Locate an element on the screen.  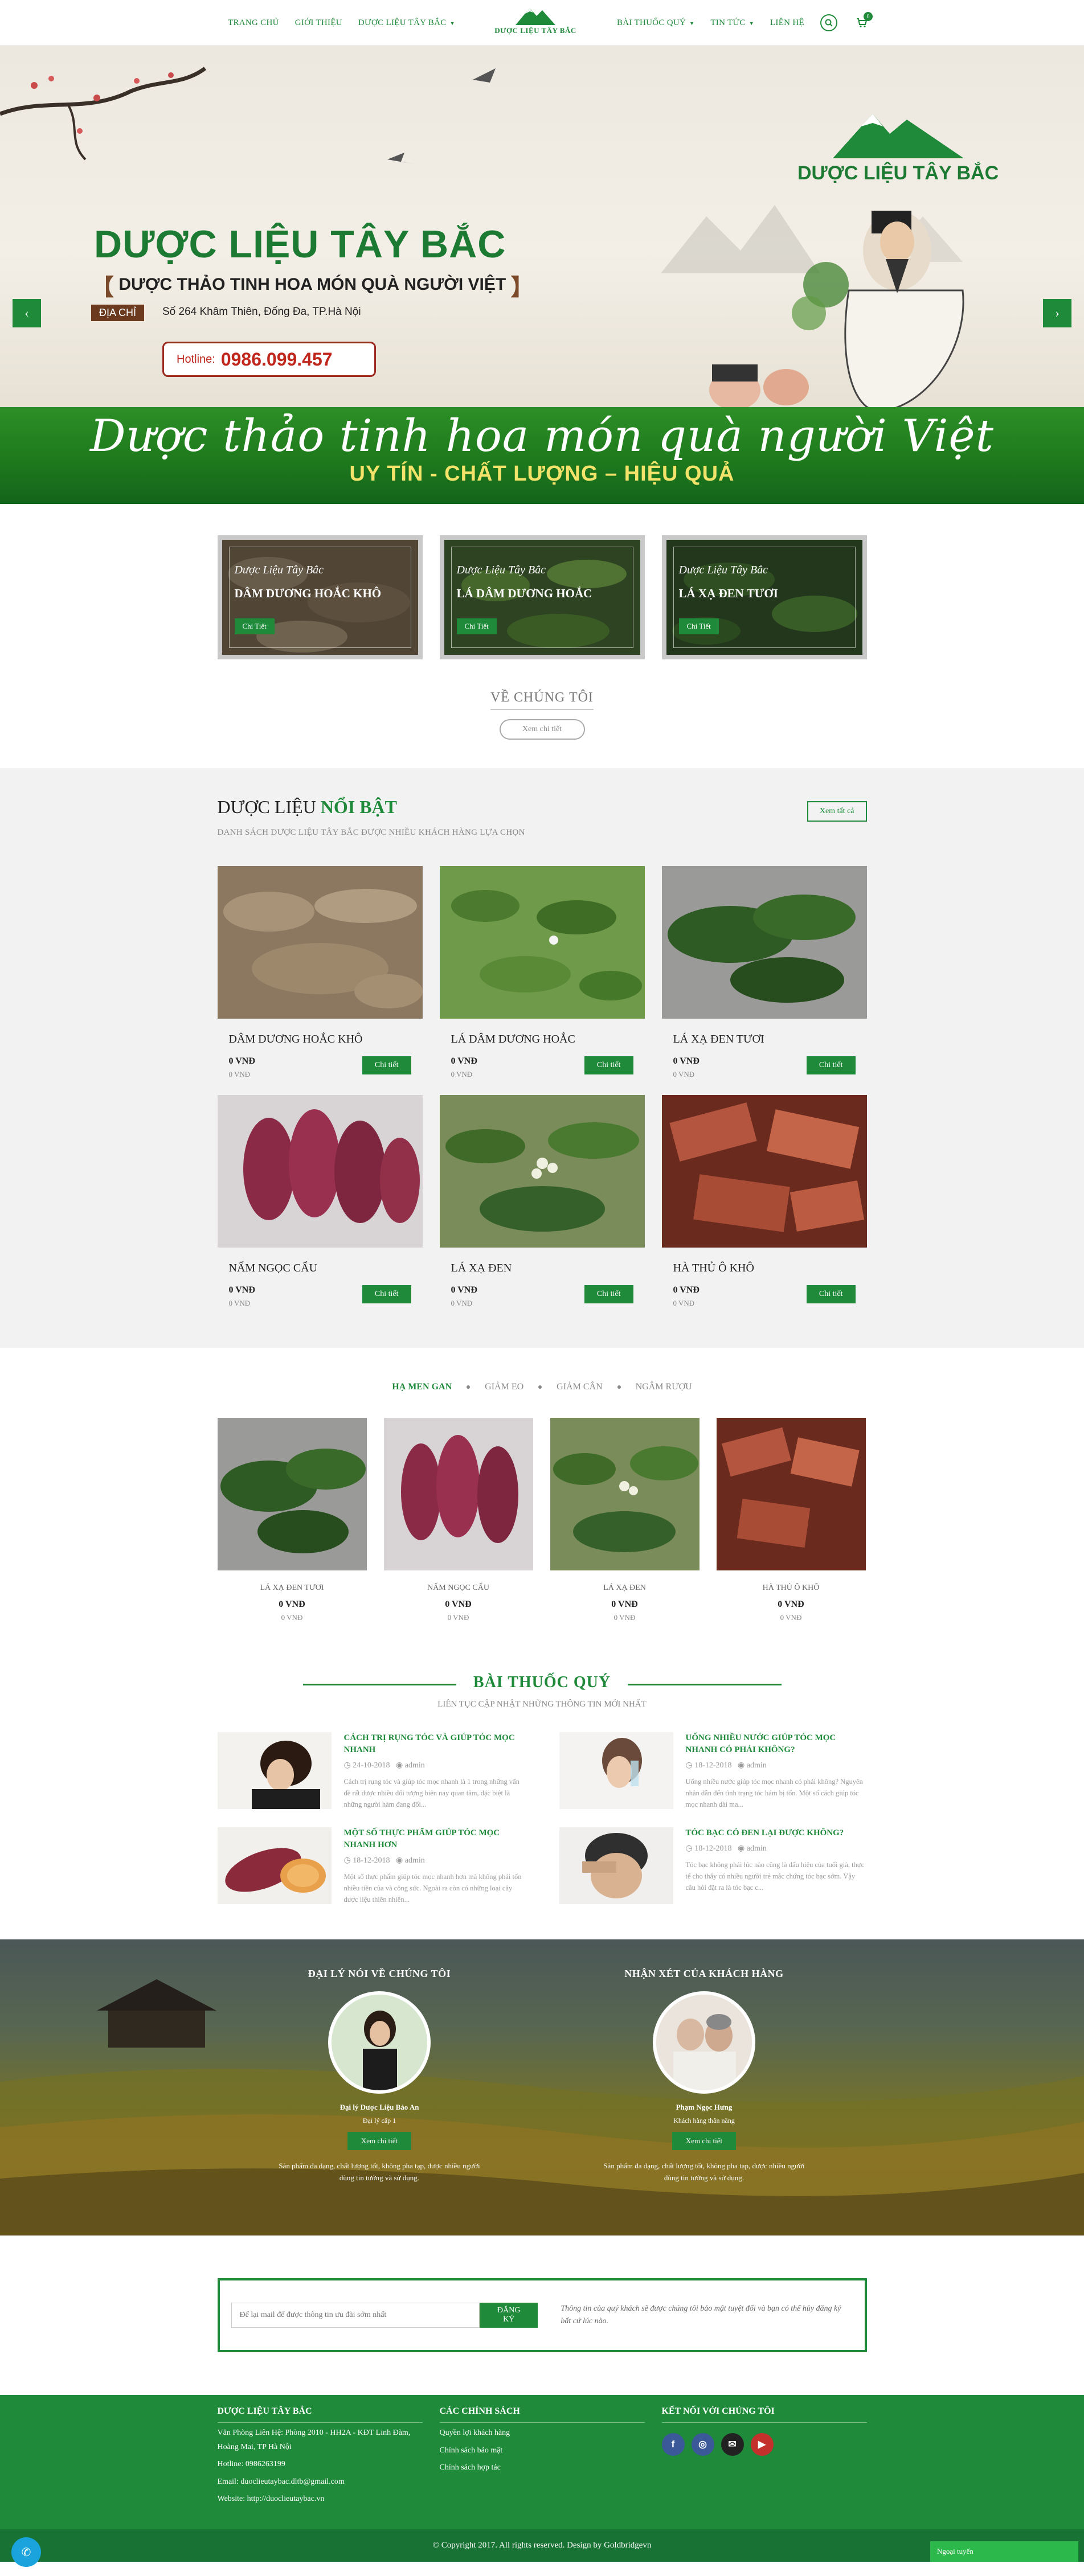
email-icon: ✉ is located at coordinates (732, 2444).